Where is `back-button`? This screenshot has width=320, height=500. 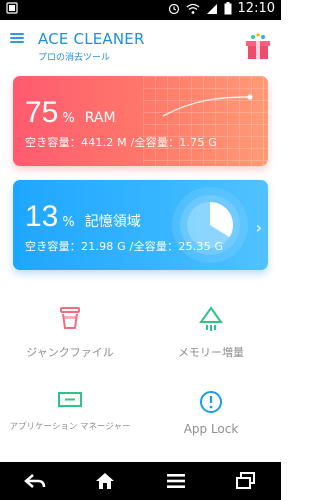
back-button is located at coordinates (35, 481).